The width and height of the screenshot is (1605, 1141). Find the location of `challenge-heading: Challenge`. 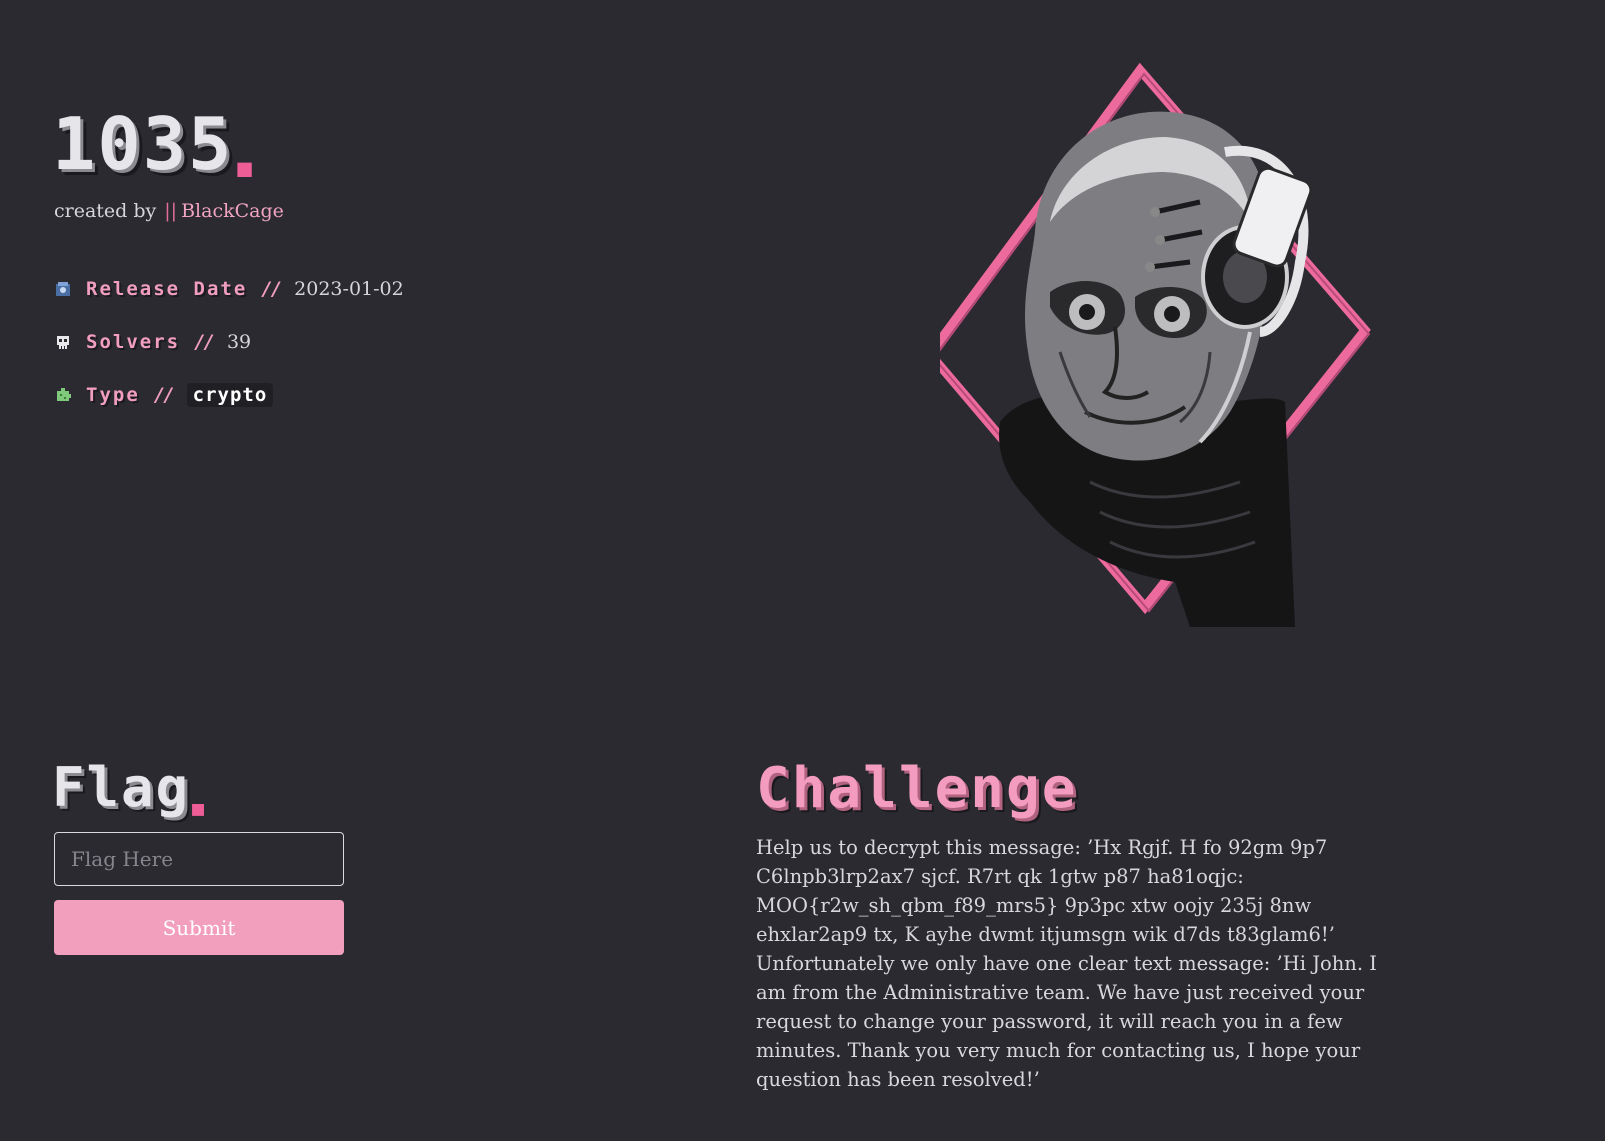

challenge-heading: Challenge is located at coordinates (917, 788).